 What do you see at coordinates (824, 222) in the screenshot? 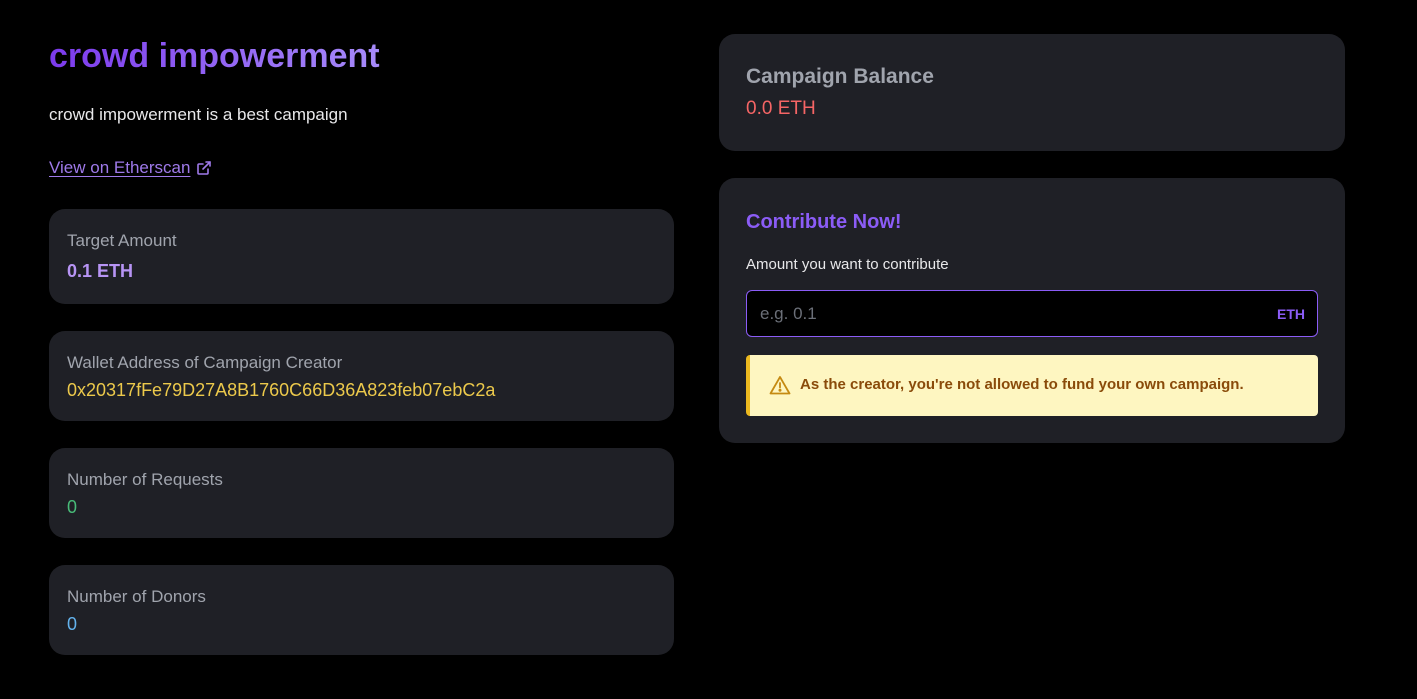
I see `contribute-title: Contribute Now!` at bounding box center [824, 222].